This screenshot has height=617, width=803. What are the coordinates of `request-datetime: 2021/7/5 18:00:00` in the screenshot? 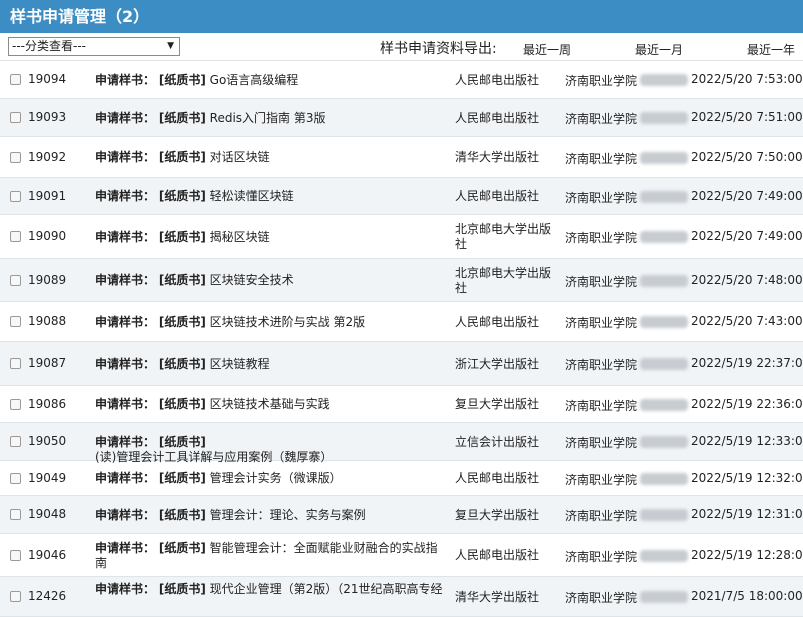 It's located at (747, 596).